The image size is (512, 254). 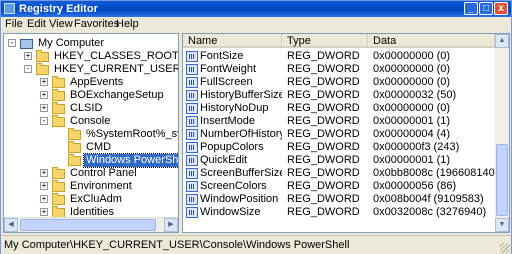 I want to click on tree-horizontal-scrollbar: ◀ ▶, so click(x=91, y=224).